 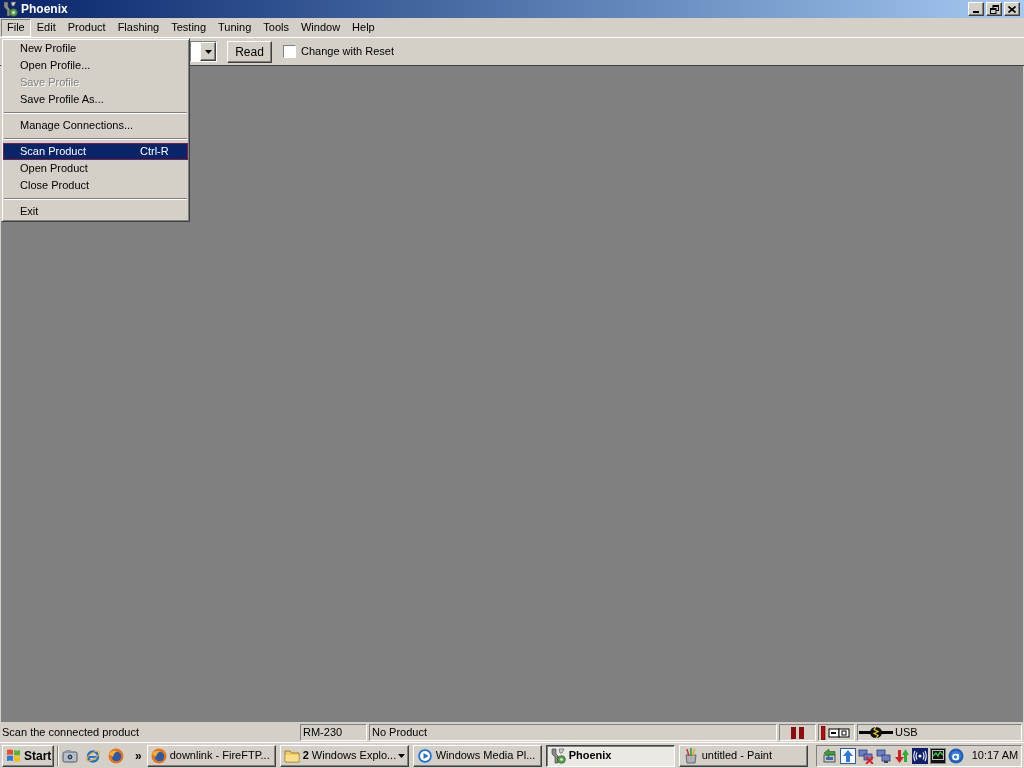 I want to click on taskbar-button: untitled - Paint, so click(x=743, y=755).